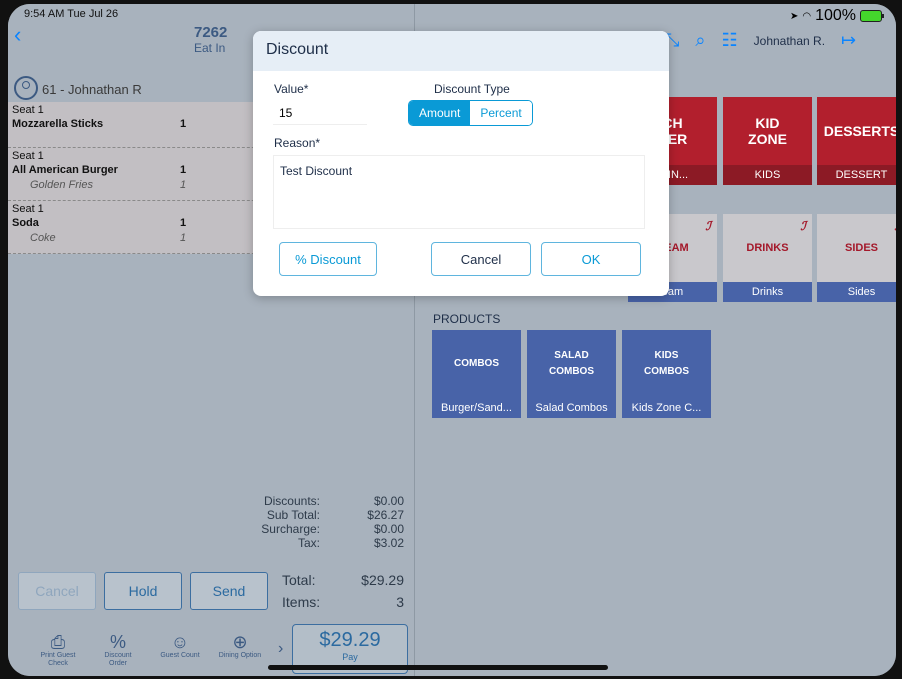 The width and height of the screenshot is (902, 679). What do you see at coordinates (117, 642) in the screenshot?
I see `percent-icon: %` at bounding box center [117, 642].